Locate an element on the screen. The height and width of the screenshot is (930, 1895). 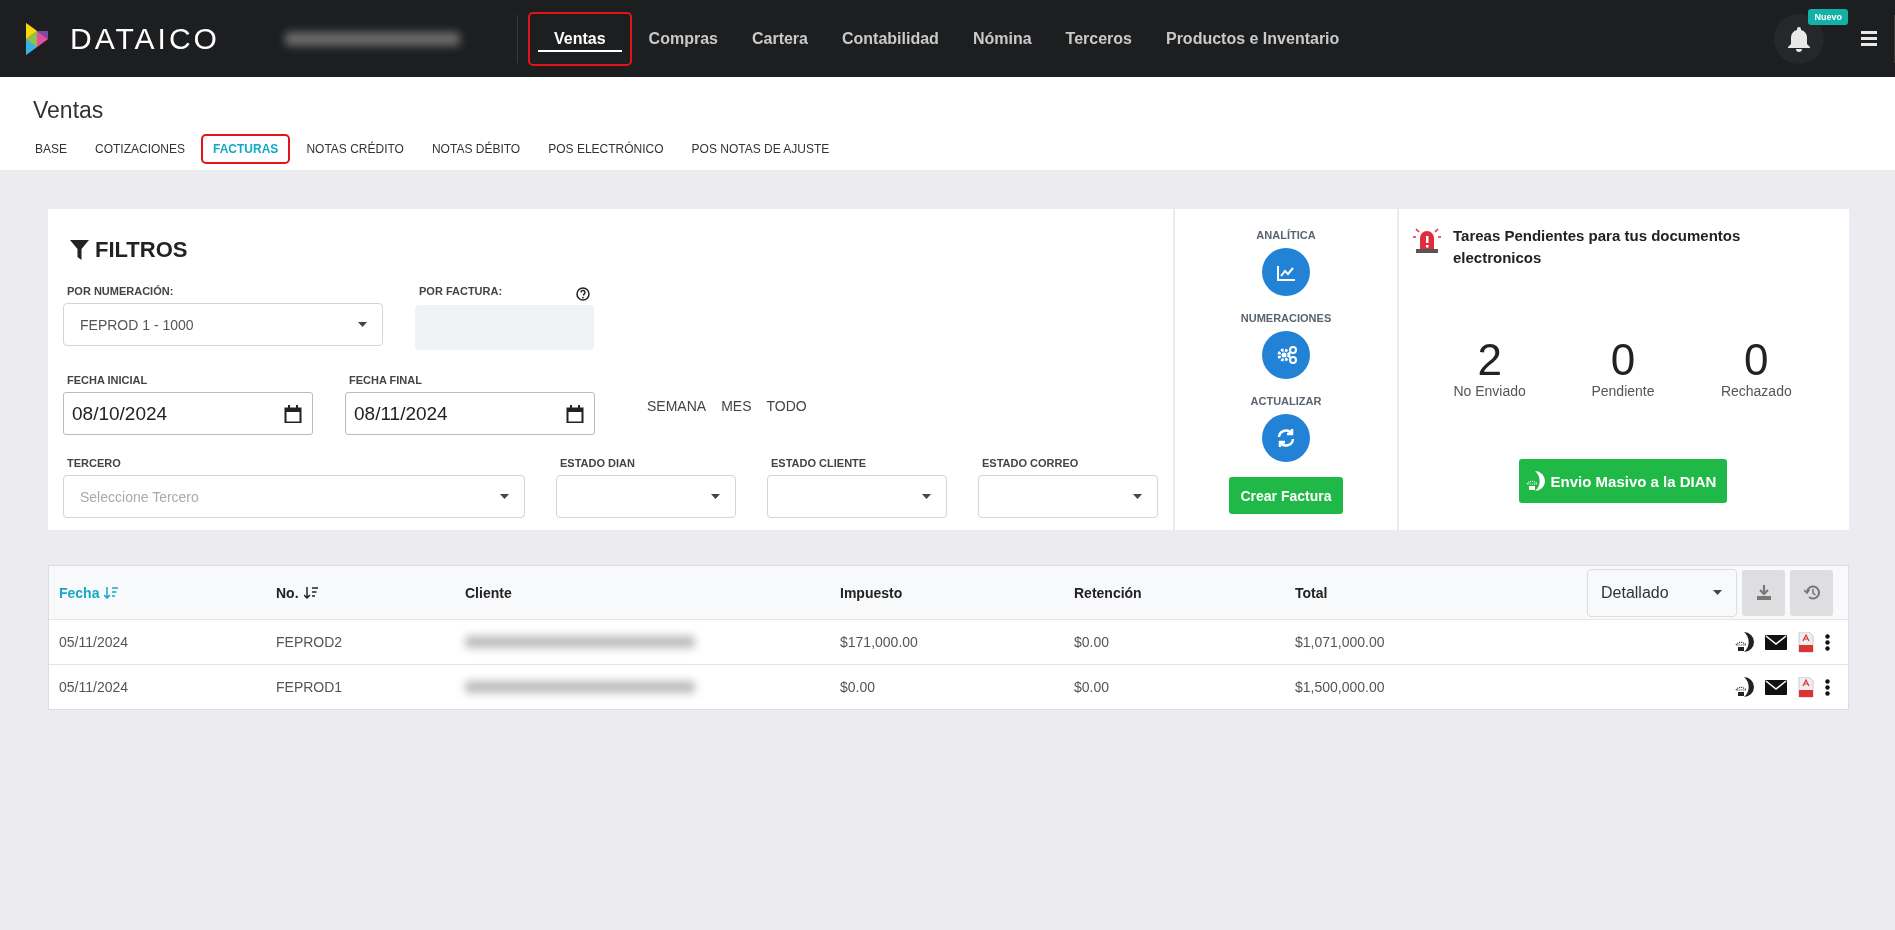
table-cell-text: $1,500,000.00 is located at coordinates (1340, 687).